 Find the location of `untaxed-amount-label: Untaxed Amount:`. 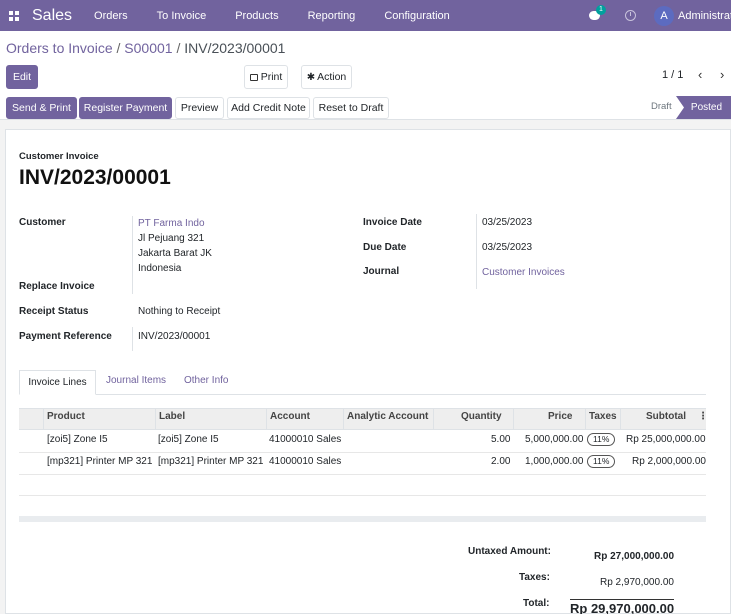

untaxed-amount-label: Untaxed Amount: is located at coordinates (509, 551).